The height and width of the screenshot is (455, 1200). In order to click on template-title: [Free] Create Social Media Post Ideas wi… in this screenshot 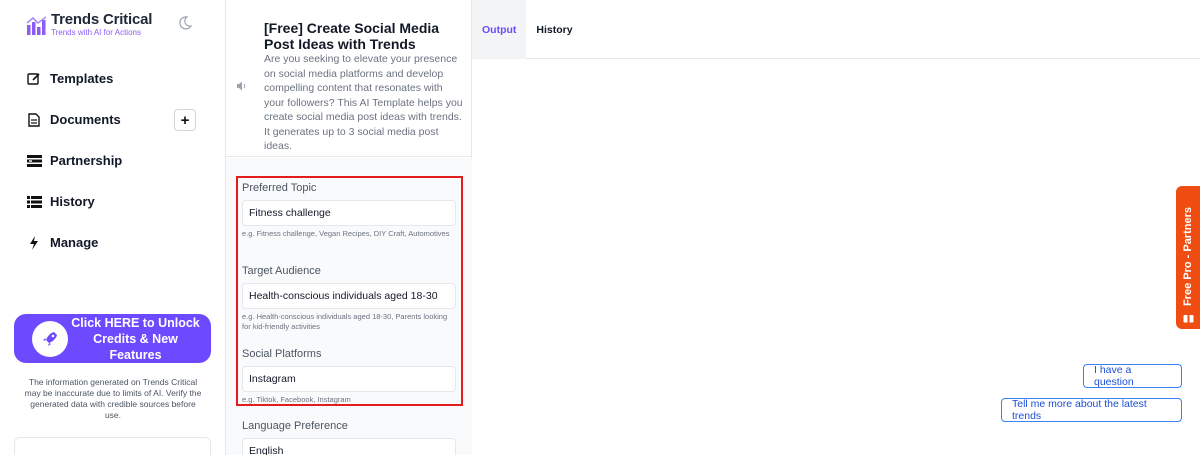, I will do `click(352, 36)`.